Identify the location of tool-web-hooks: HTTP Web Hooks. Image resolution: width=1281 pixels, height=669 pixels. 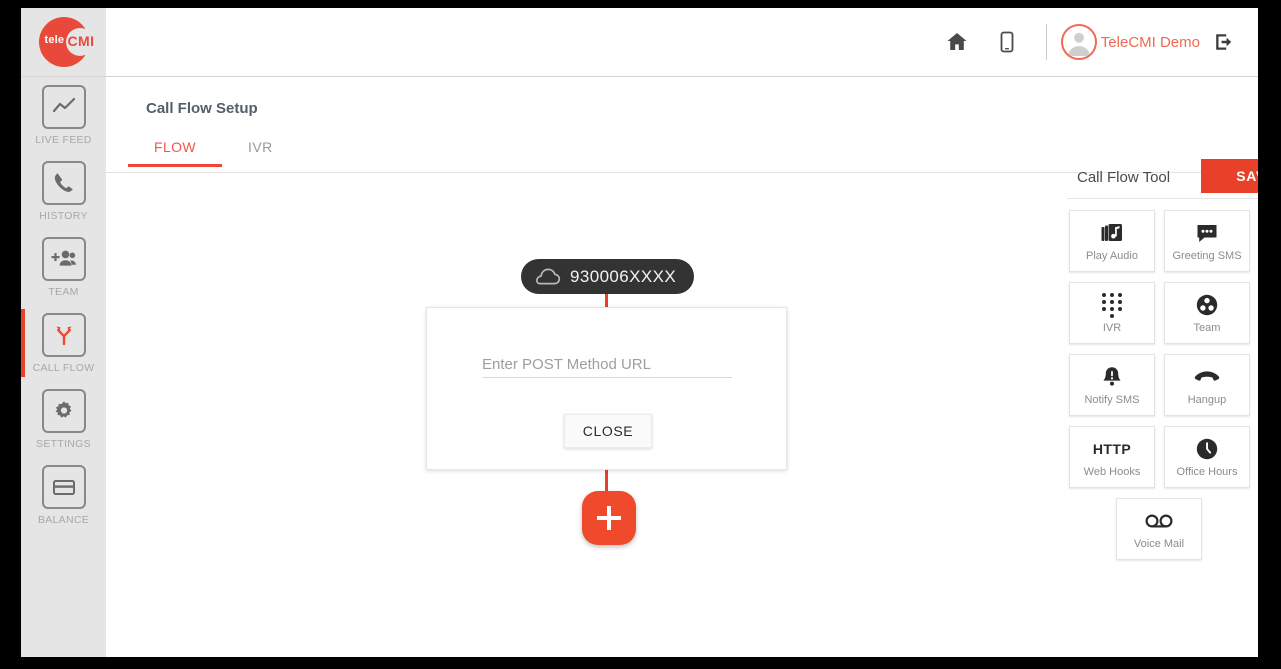
(1112, 457).